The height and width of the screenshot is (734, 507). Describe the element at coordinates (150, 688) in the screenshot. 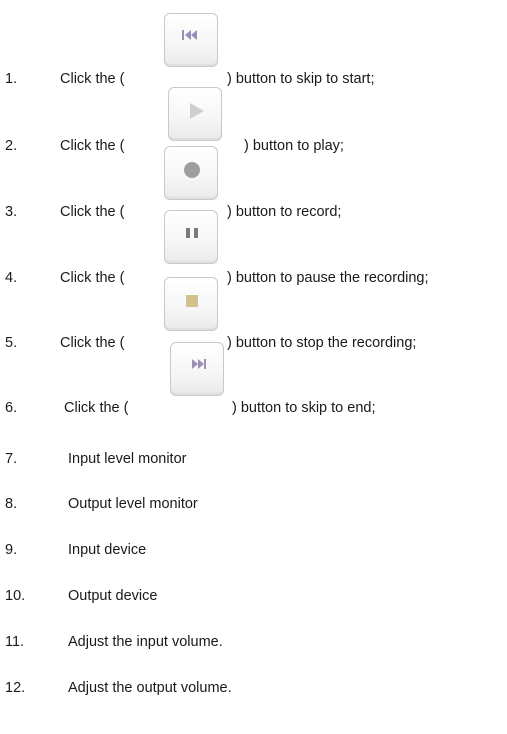

I see `item-text: Adjust the output volume.` at that location.